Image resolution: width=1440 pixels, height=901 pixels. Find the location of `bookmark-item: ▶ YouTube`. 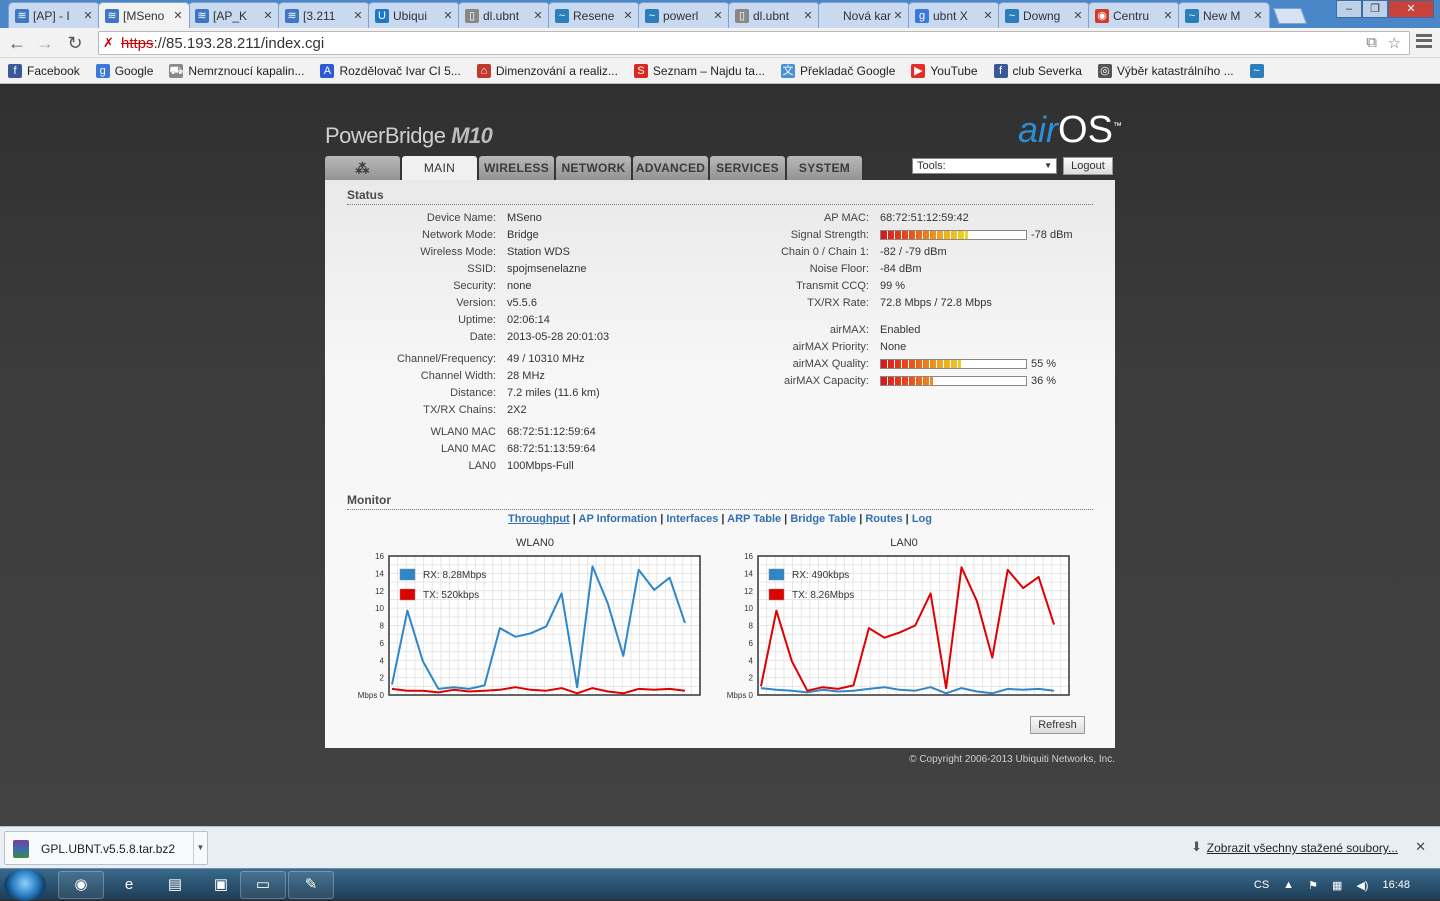

bookmark-item: ▶ YouTube is located at coordinates (944, 70).